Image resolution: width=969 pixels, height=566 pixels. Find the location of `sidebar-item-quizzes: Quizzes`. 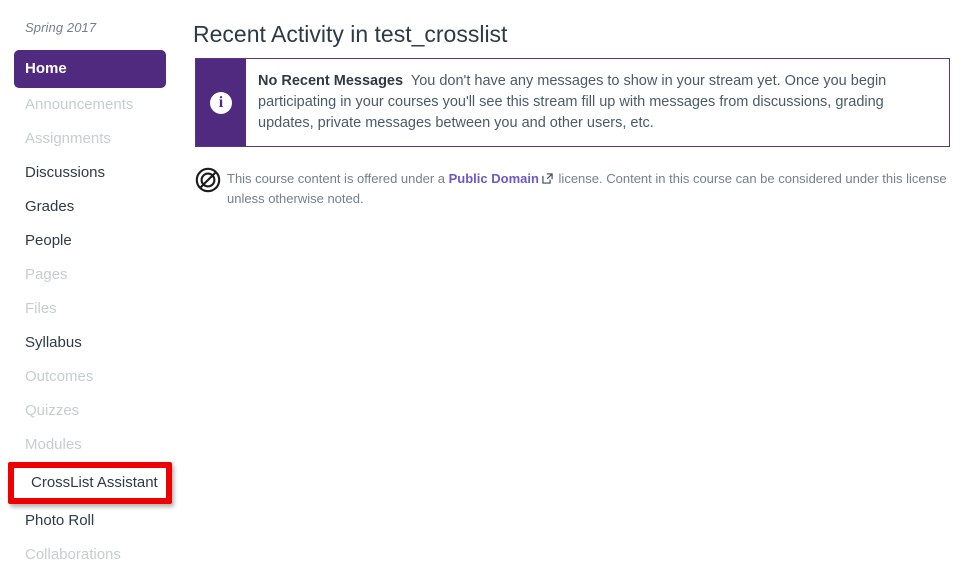

sidebar-item-quizzes: Quizzes is located at coordinates (90, 411).